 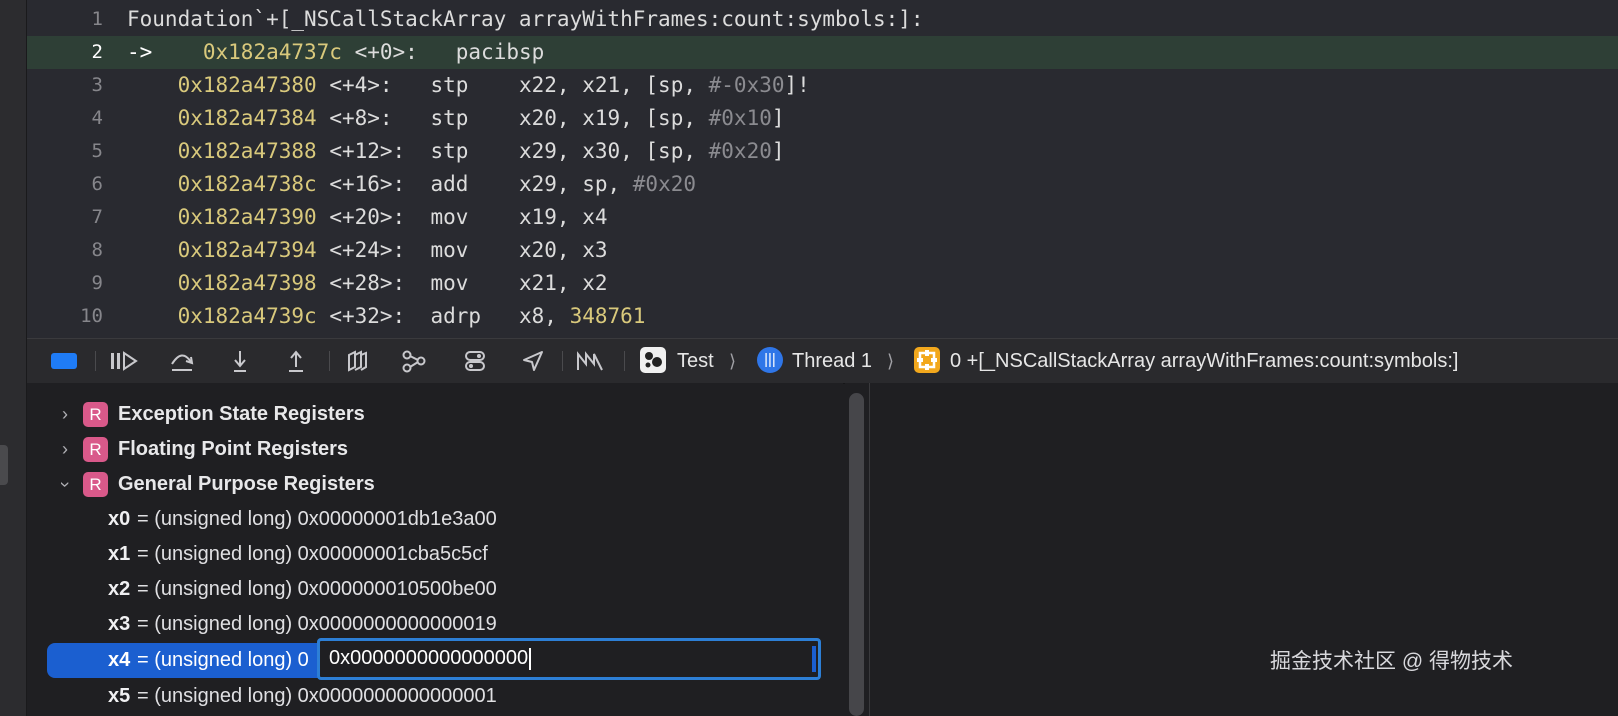 What do you see at coordinates (414, 361) in the screenshot?
I see `memory-graph-icon` at bounding box center [414, 361].